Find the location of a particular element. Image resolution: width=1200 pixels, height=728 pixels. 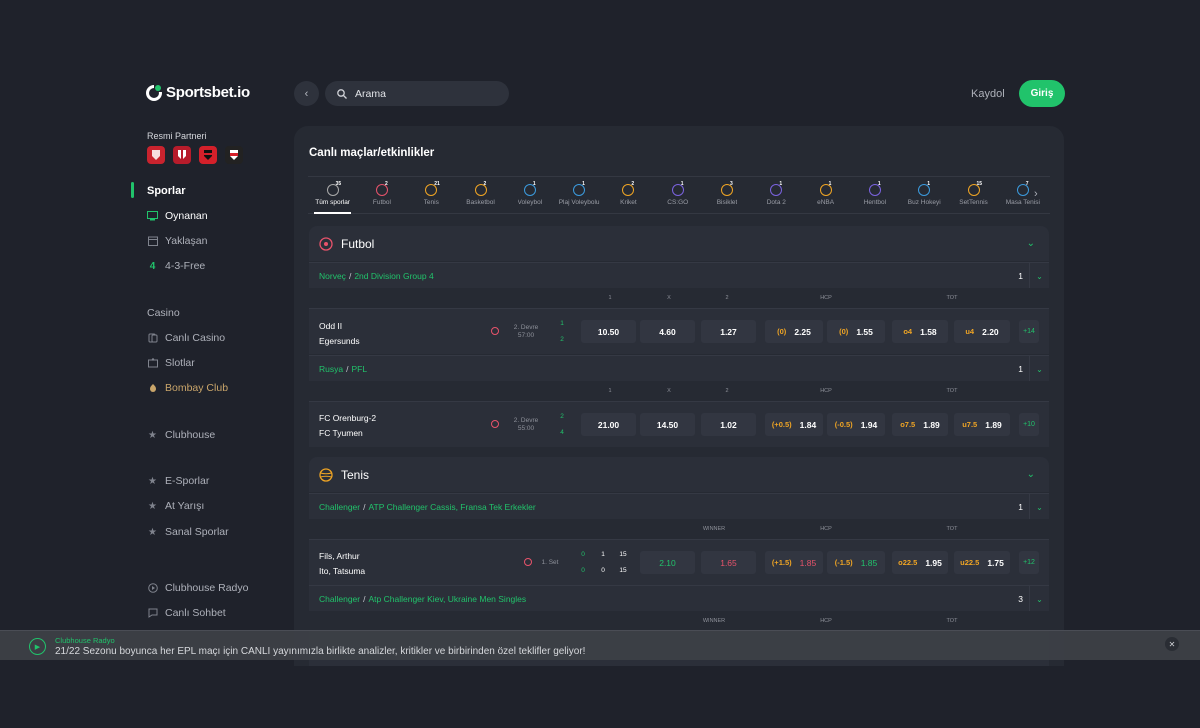

sidebar-item-bombay-club: Bombay Club is located at coordinates (187, 388).